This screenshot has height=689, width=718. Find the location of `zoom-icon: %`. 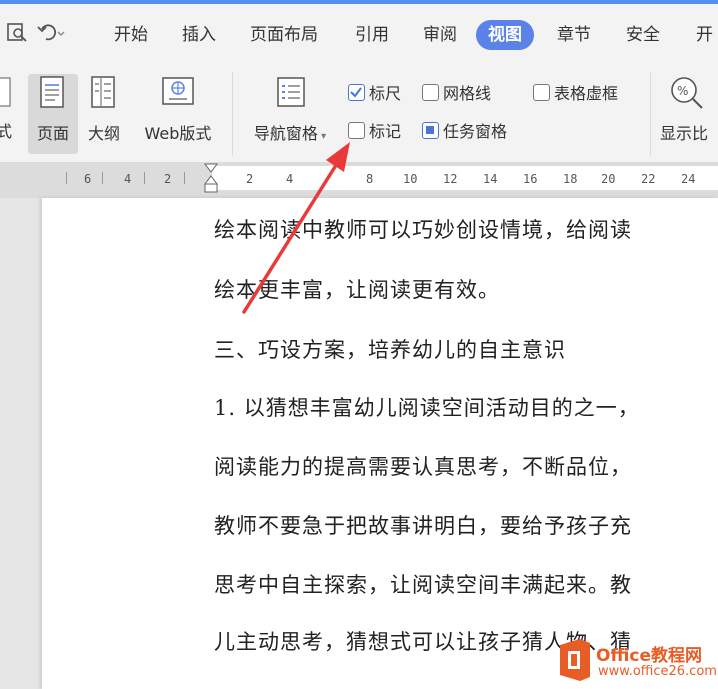

zoom-icon: % is located at coordinates (693, 95).